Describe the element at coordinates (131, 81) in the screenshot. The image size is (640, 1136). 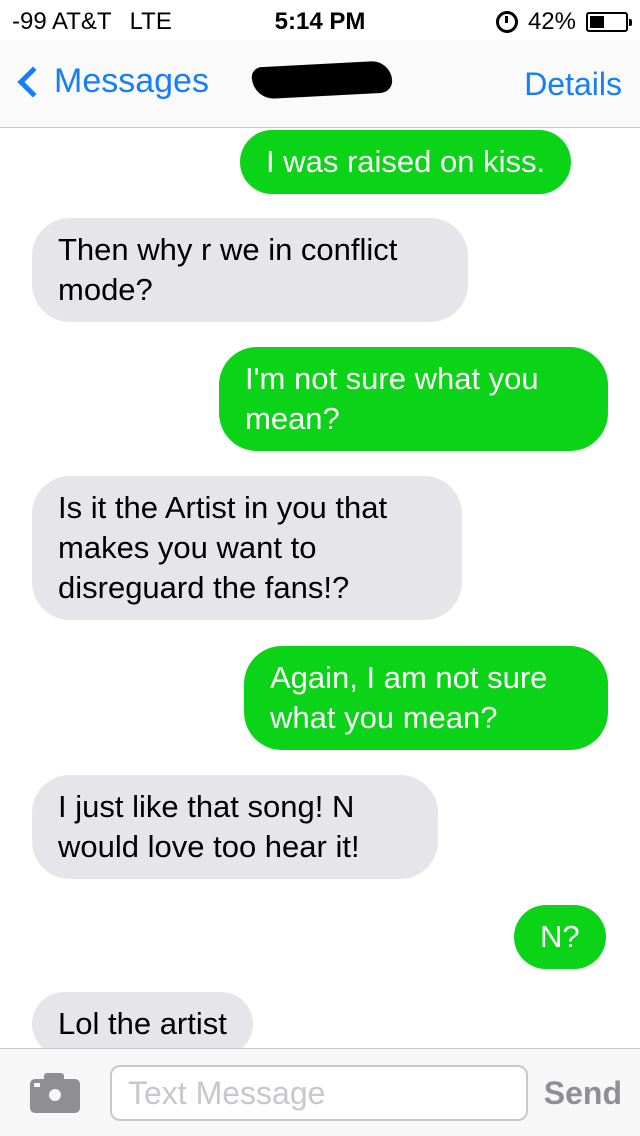
I see `back-label: Messages` at that location.